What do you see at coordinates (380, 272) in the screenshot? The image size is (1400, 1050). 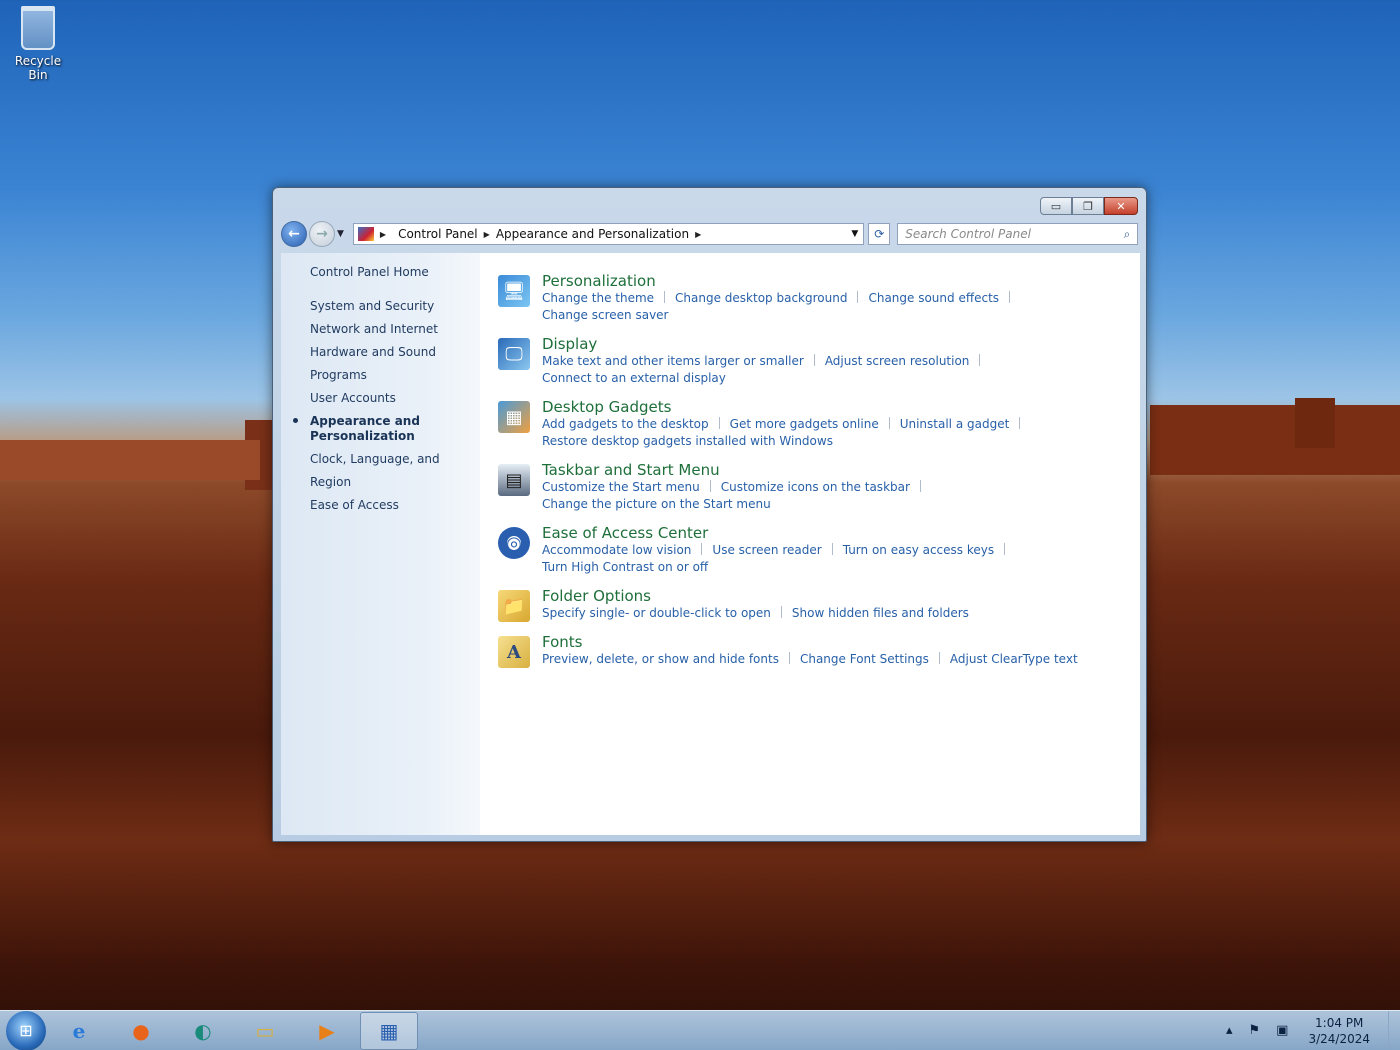 I see `control-panel-home-link: Control Panel Home` at bounding box center [380, 272].